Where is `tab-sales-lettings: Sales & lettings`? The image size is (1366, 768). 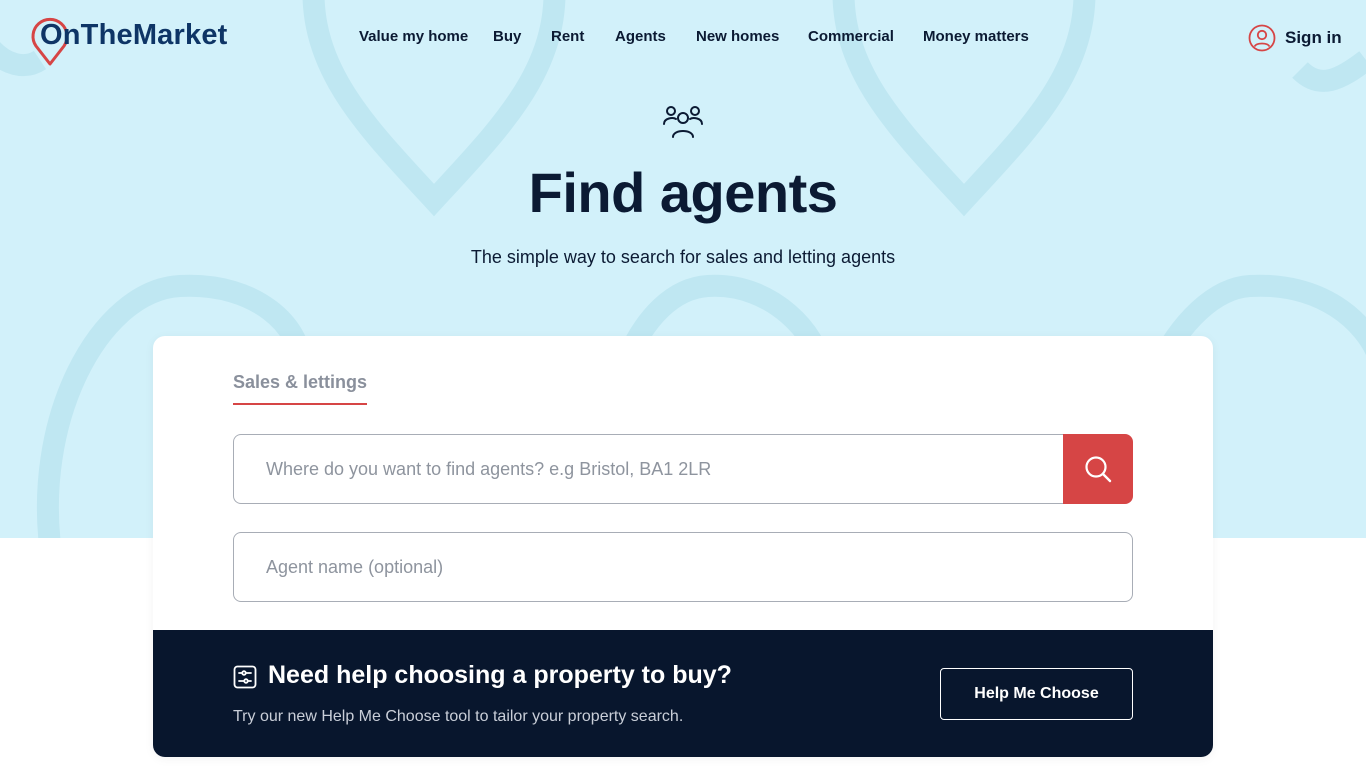 tab-sales-lettings: Sales & lettings is located at coordinates (300, 388).